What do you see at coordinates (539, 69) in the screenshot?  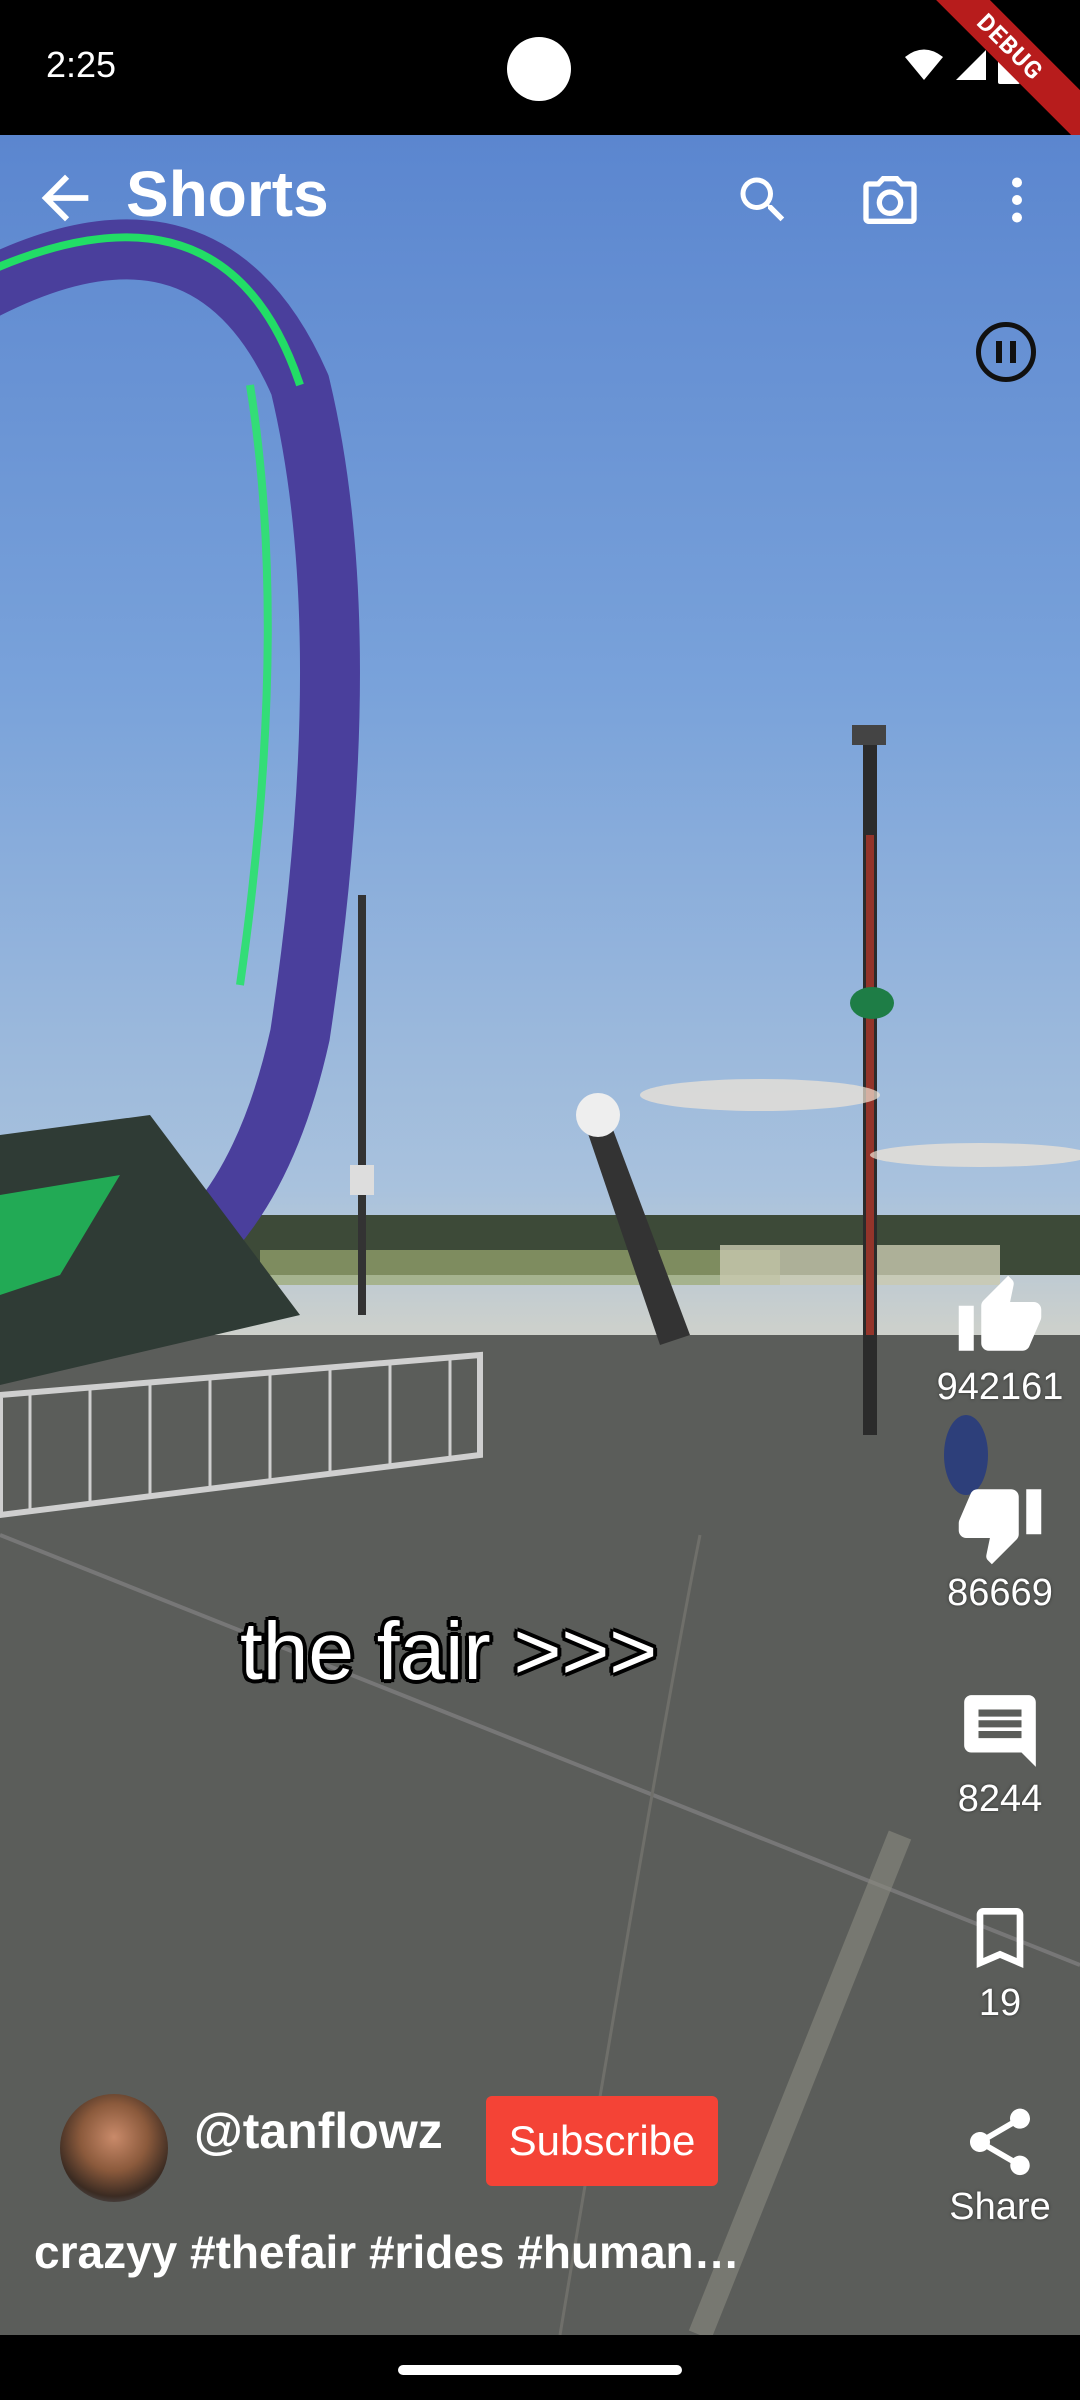 I see `camera-cutout` at bounding box center [539, 69].